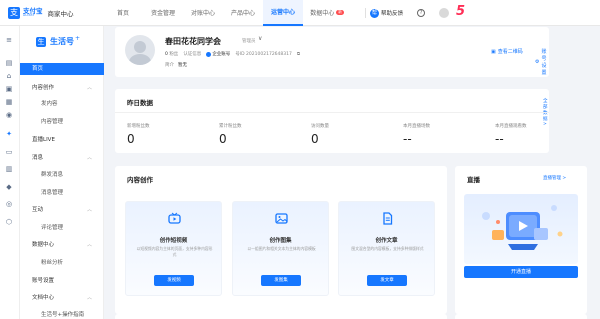 This screenshot has height=319, width=600. I want to click on chat-icon: ▭, so click(9, 152).